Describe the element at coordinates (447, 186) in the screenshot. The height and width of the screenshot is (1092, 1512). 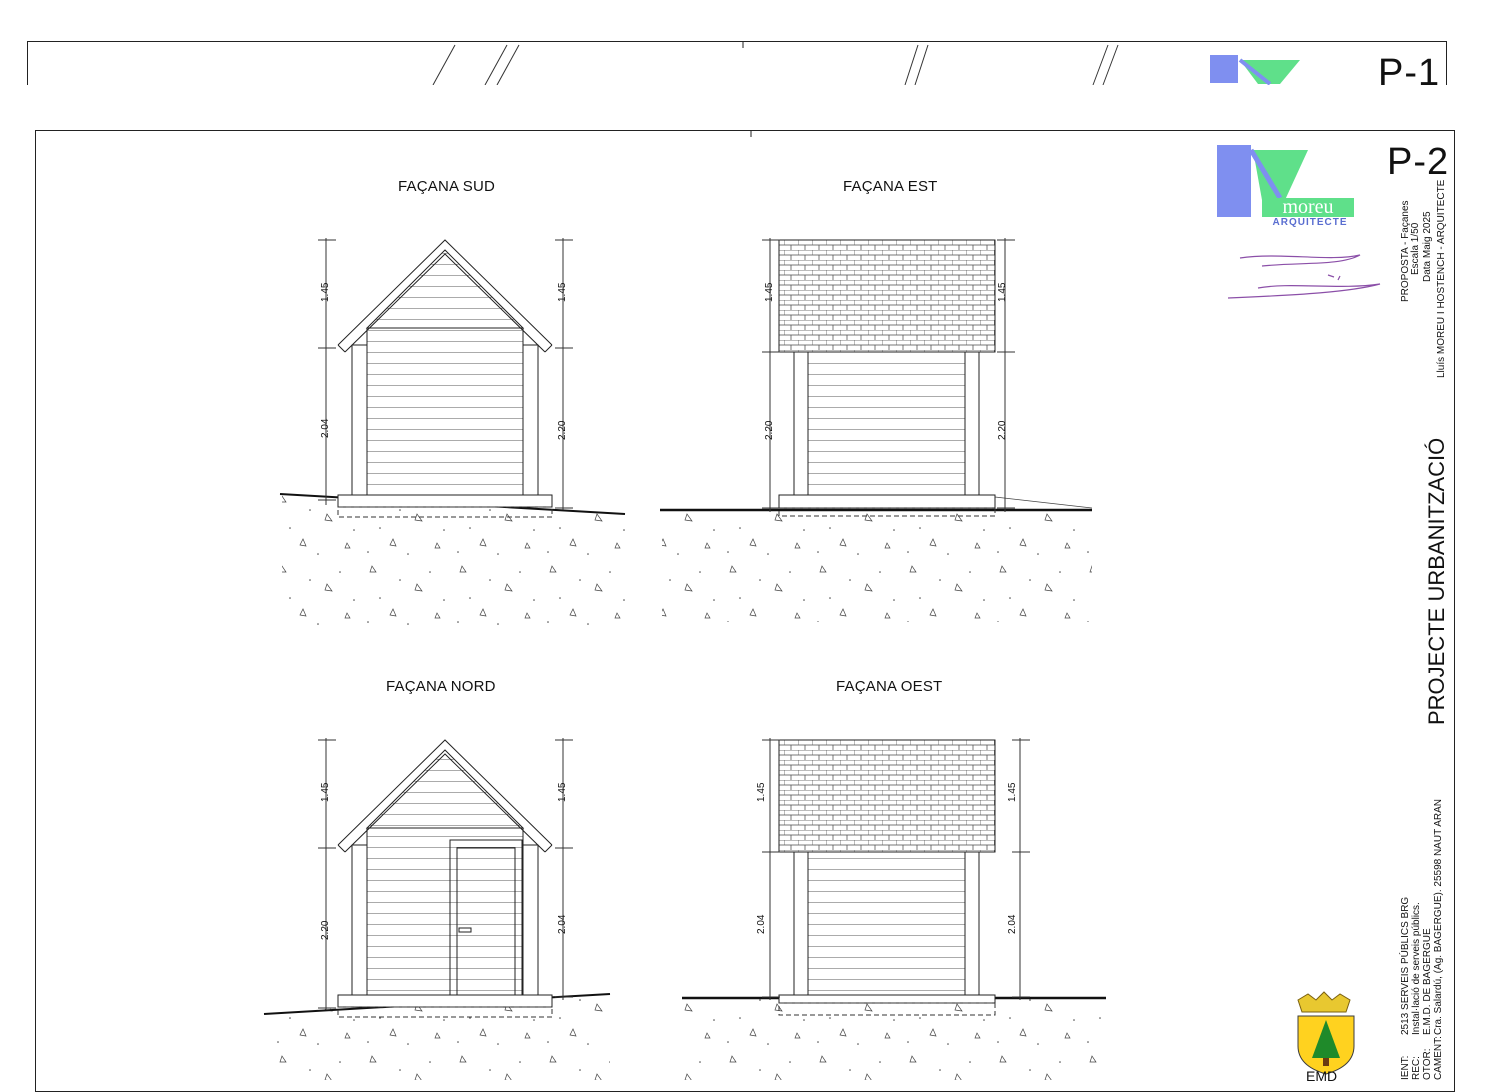
I see `title-facana-sud: FAÇANA SUD` at that location.